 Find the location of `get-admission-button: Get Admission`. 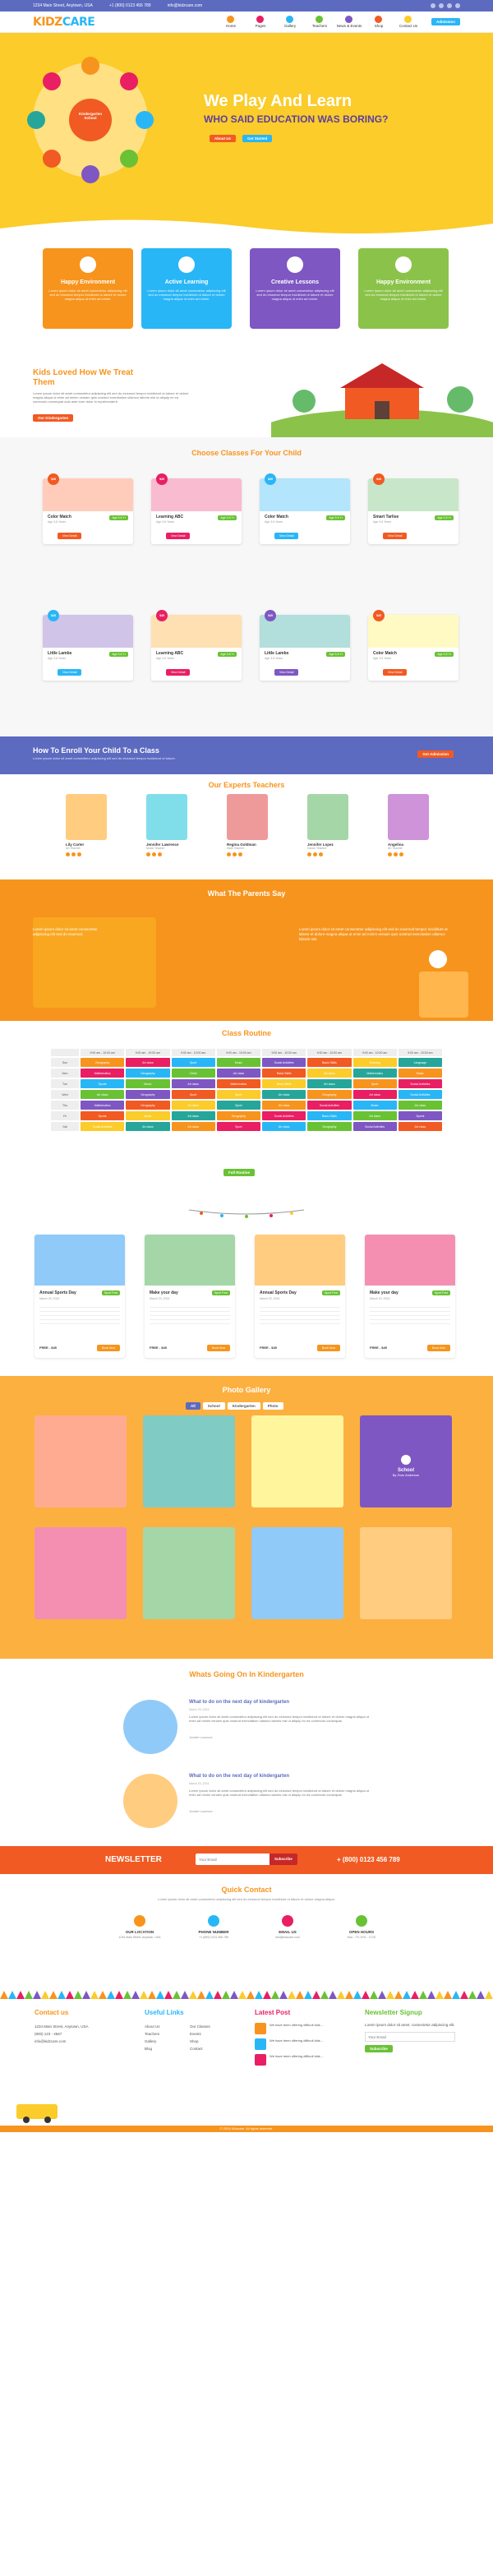

get-admission-button: Get Admission is located at coordinates (435, 754).